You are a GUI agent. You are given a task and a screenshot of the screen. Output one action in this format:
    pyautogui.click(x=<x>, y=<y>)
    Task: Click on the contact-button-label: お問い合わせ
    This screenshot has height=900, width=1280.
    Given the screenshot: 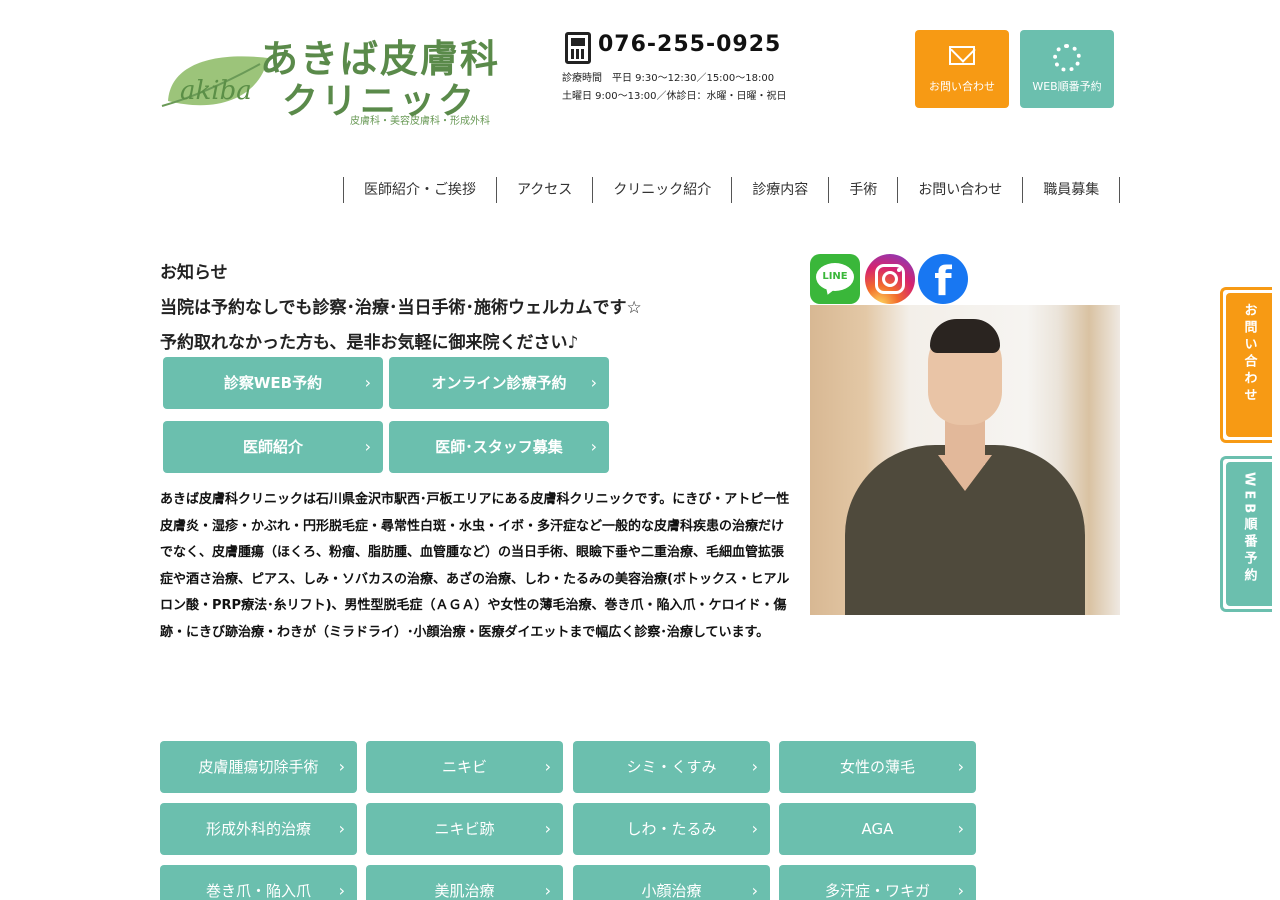 What is the action you would take?
    pyautogui.click(x=962, y=86)
    